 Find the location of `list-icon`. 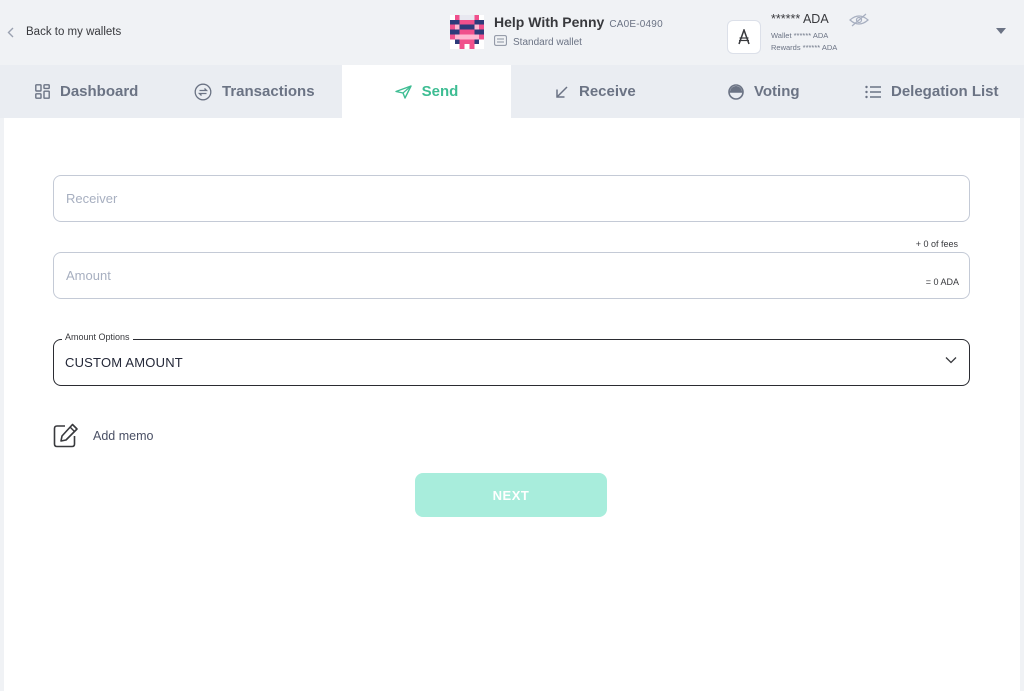

list-icon is located at coordinates (873, 91).